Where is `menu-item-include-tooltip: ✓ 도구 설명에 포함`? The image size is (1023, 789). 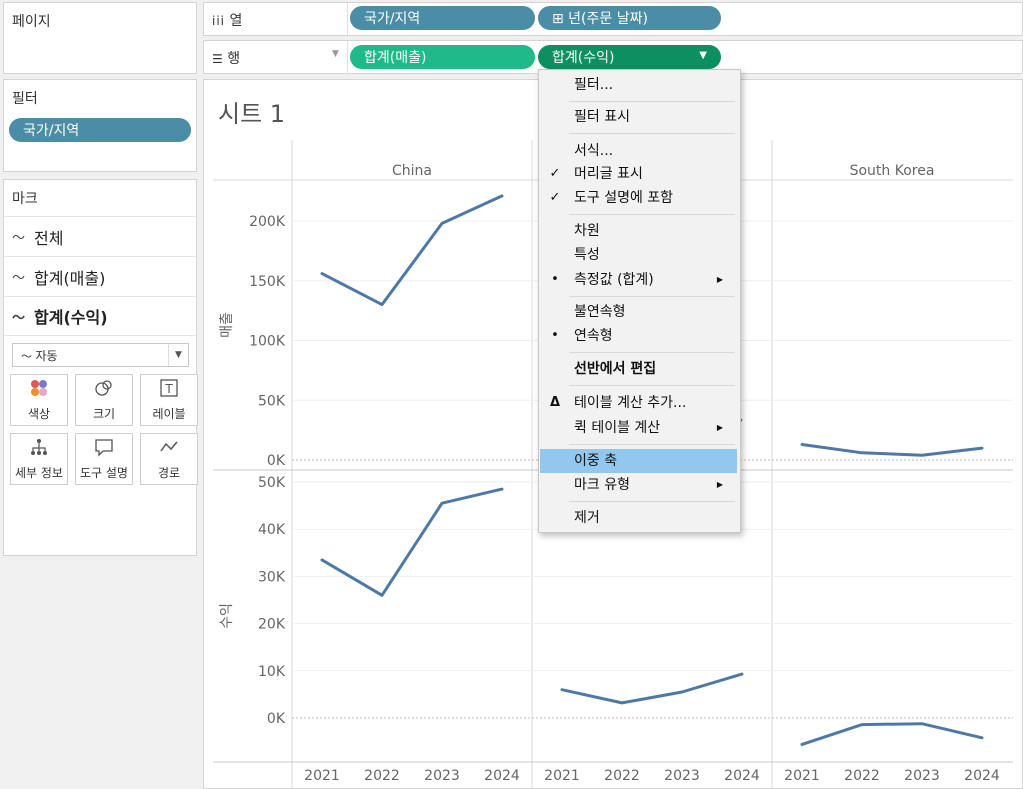
menu-item-include-tooltip: ✓ 도구 설명에 포함 is located at coordinates (638, 198).